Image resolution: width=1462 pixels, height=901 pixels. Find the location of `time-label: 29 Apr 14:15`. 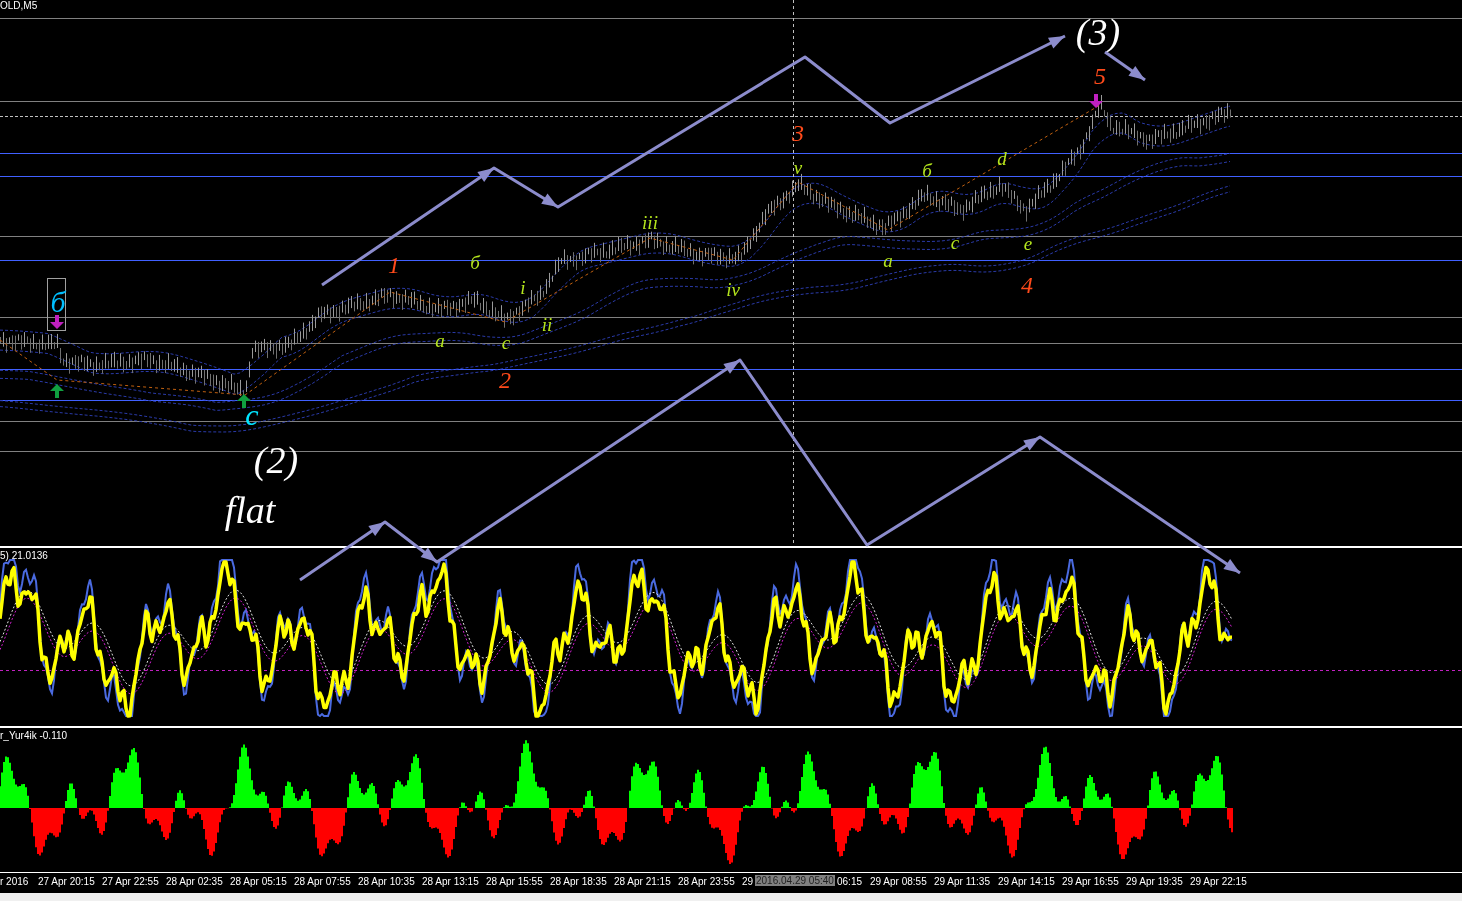

time-label: 29 Apr 14:15 is located at coordinates (1026, 881).